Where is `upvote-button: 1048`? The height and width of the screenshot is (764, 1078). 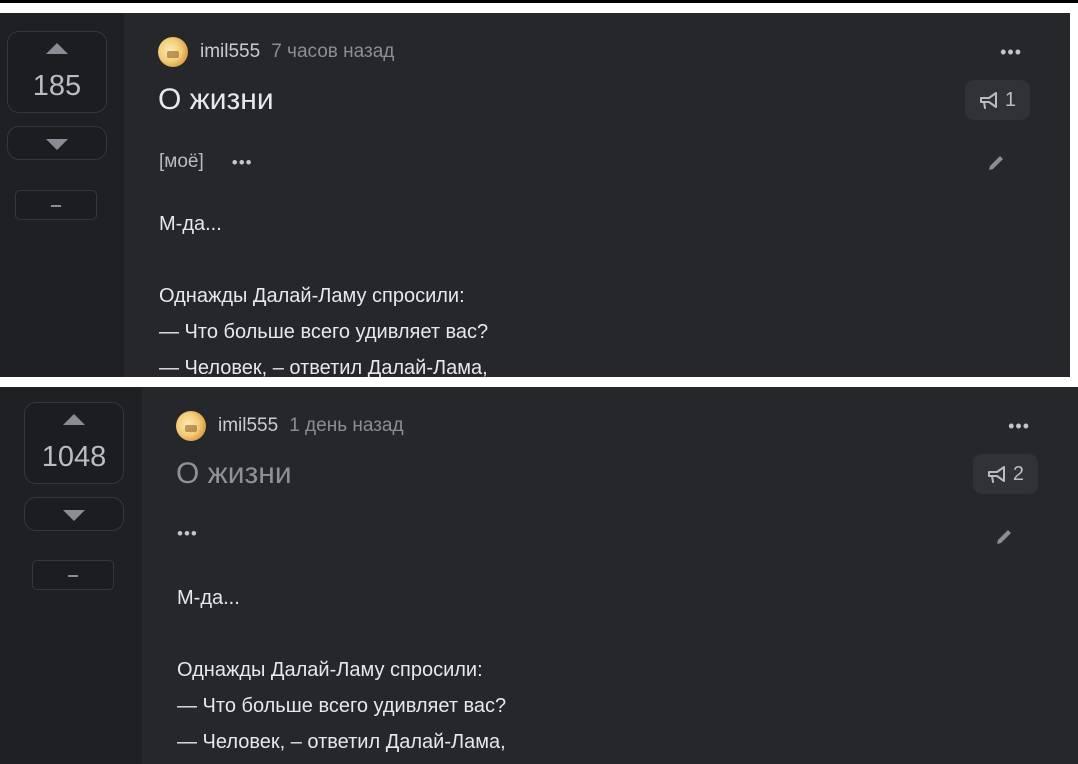
upvote-button: 1048 is located at coordinates (74, 443).